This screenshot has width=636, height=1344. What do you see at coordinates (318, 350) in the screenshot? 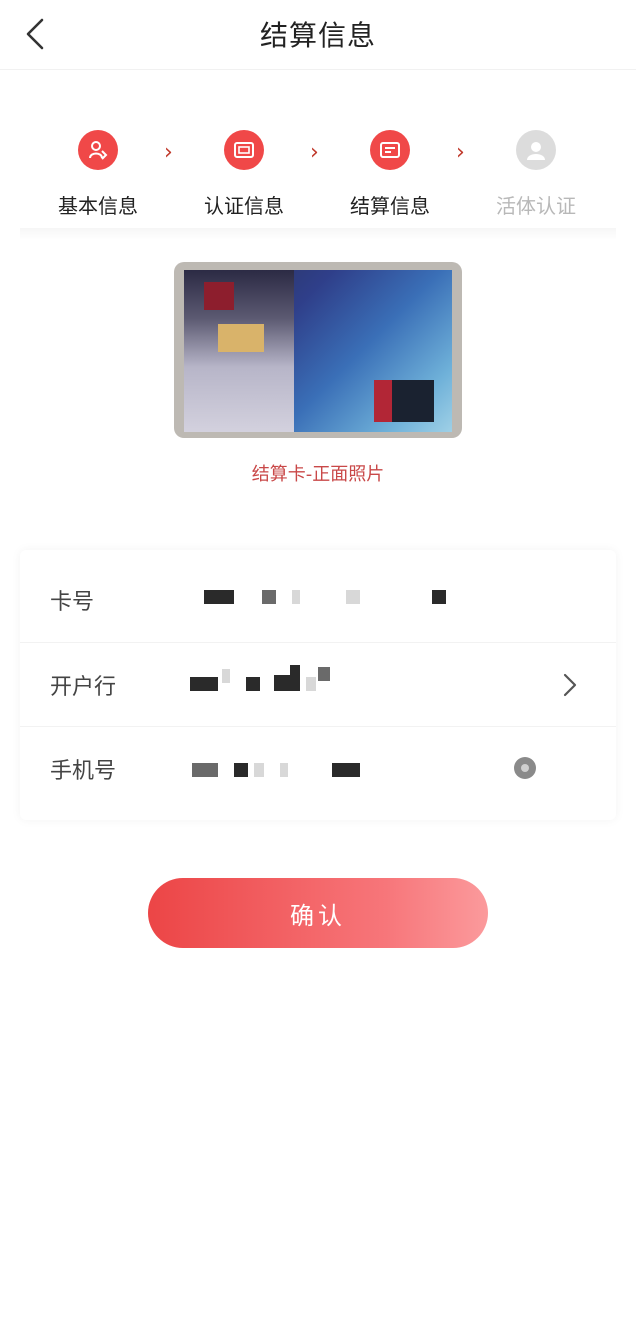
I see `card-front-photo` at bounding box center [318, 350].